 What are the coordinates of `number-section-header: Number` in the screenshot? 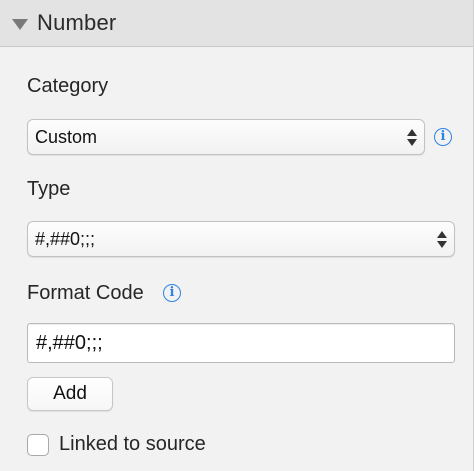 It's located at (236, 23).